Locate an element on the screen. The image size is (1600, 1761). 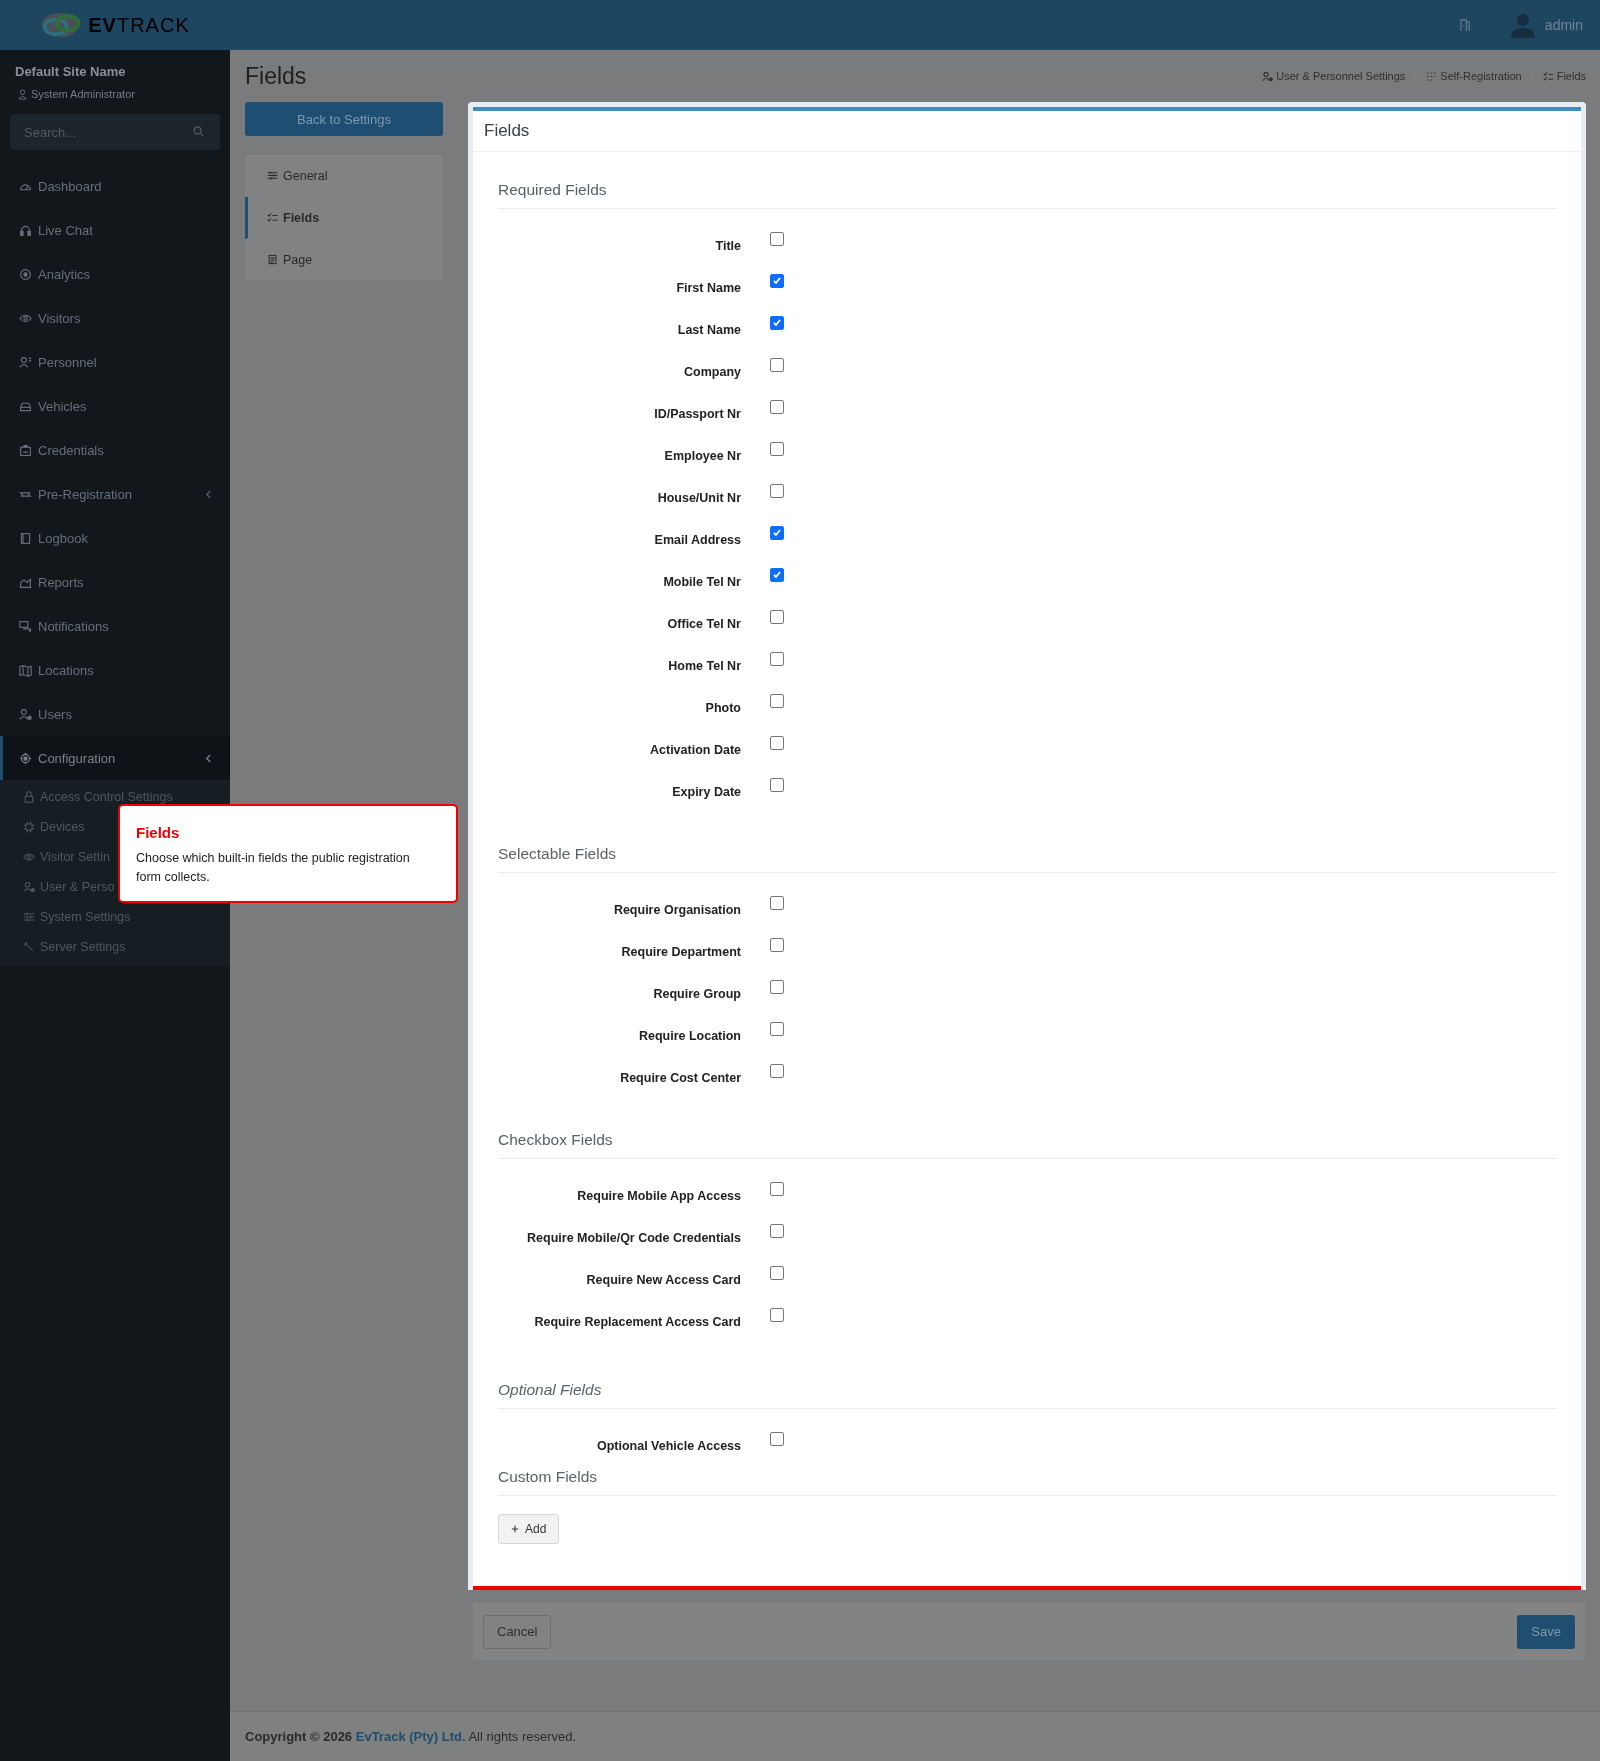
menu-item: Analytics is located at coordinates (115, 274).